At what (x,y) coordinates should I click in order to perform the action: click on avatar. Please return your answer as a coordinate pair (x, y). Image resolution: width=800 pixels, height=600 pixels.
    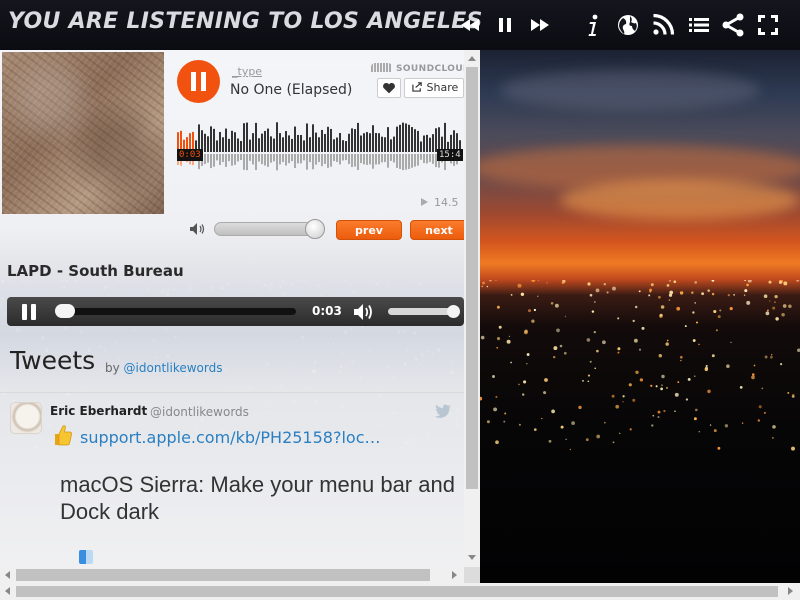
    Looking at the image, I should click on (26, 418).